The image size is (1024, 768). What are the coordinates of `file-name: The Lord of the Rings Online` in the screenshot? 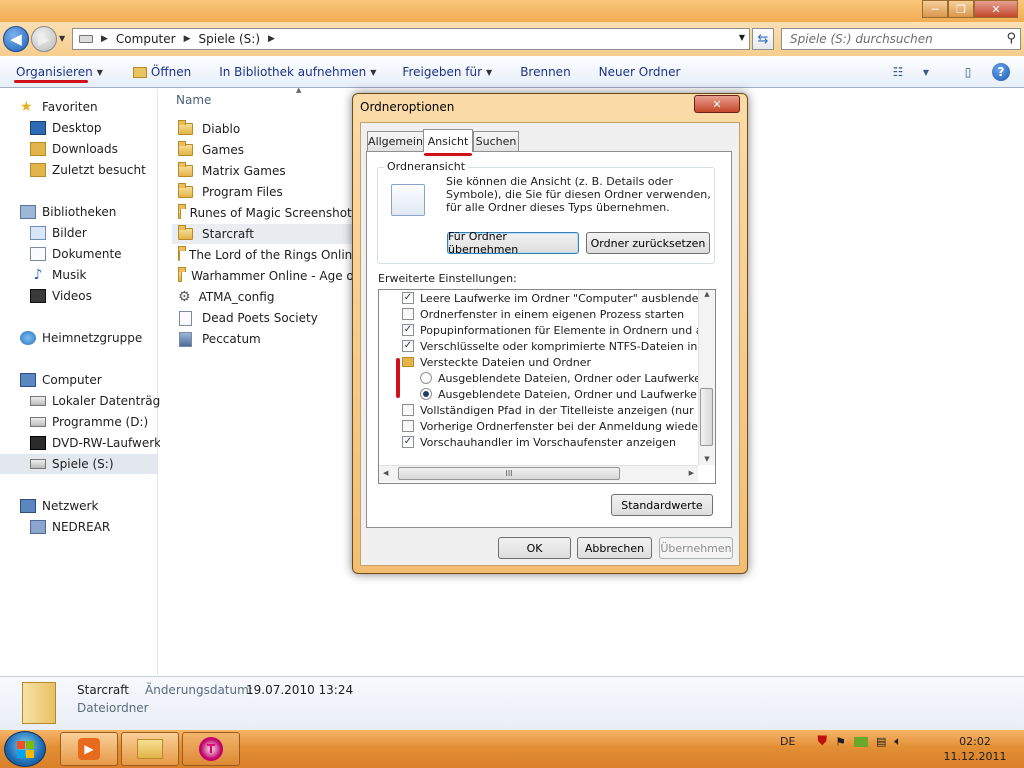 It's located at (273, 255).